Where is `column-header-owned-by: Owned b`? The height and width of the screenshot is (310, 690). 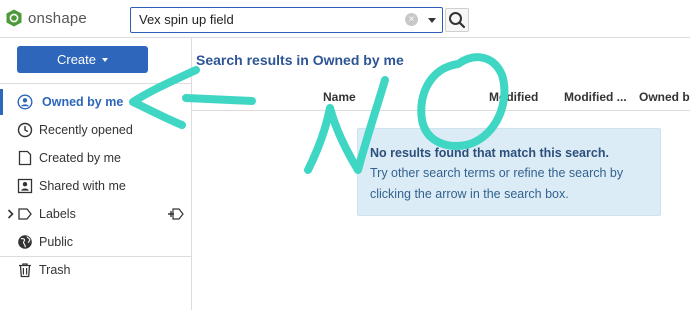
column-header-owned-by: Owned b is located at coordinates (664, 97).